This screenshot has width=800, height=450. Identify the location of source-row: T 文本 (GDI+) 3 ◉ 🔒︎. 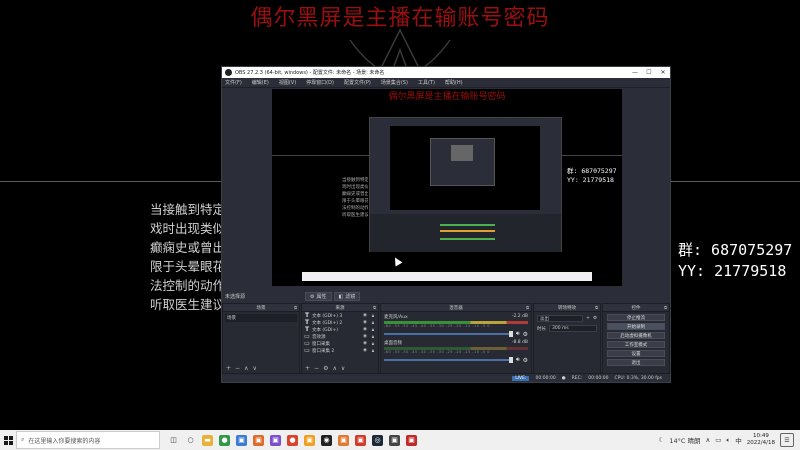
(340, 315).